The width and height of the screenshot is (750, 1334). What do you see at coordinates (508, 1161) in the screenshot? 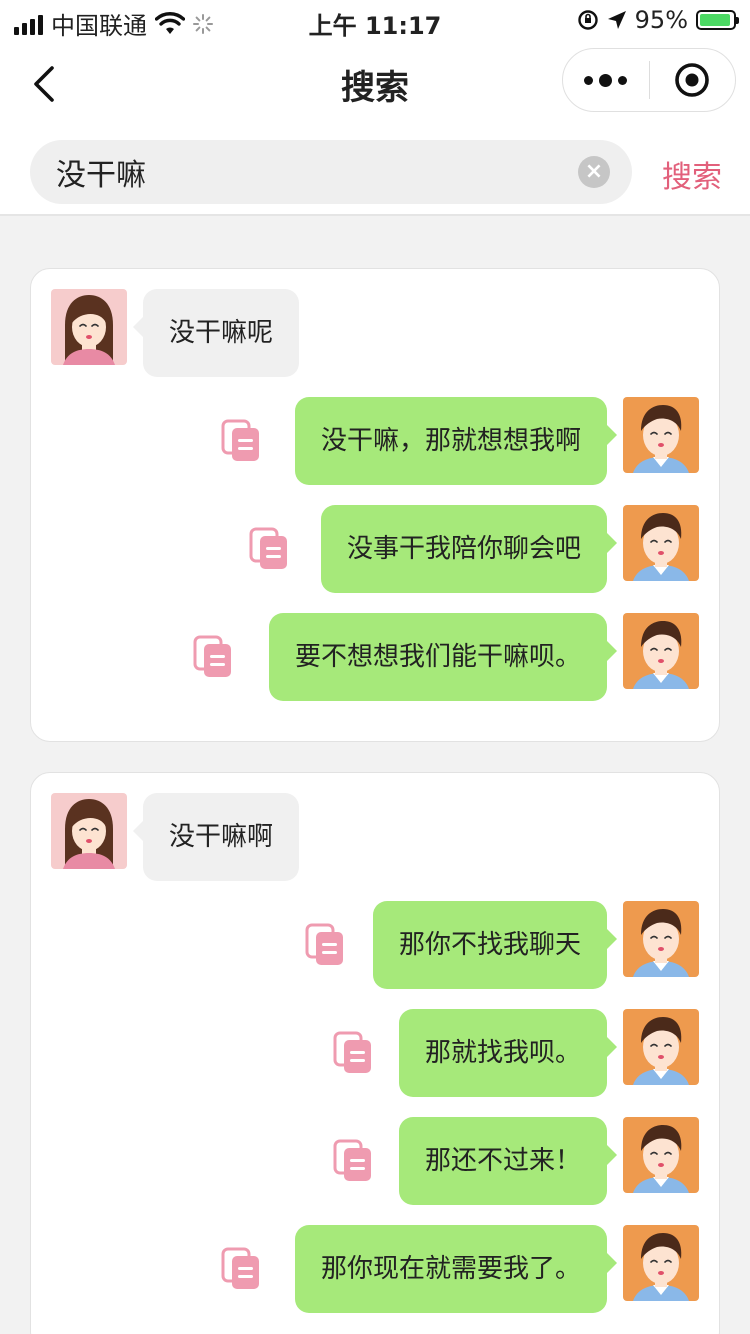
I see `reply-bubble: 那还不过来！` at bounding box center [508, 1161].